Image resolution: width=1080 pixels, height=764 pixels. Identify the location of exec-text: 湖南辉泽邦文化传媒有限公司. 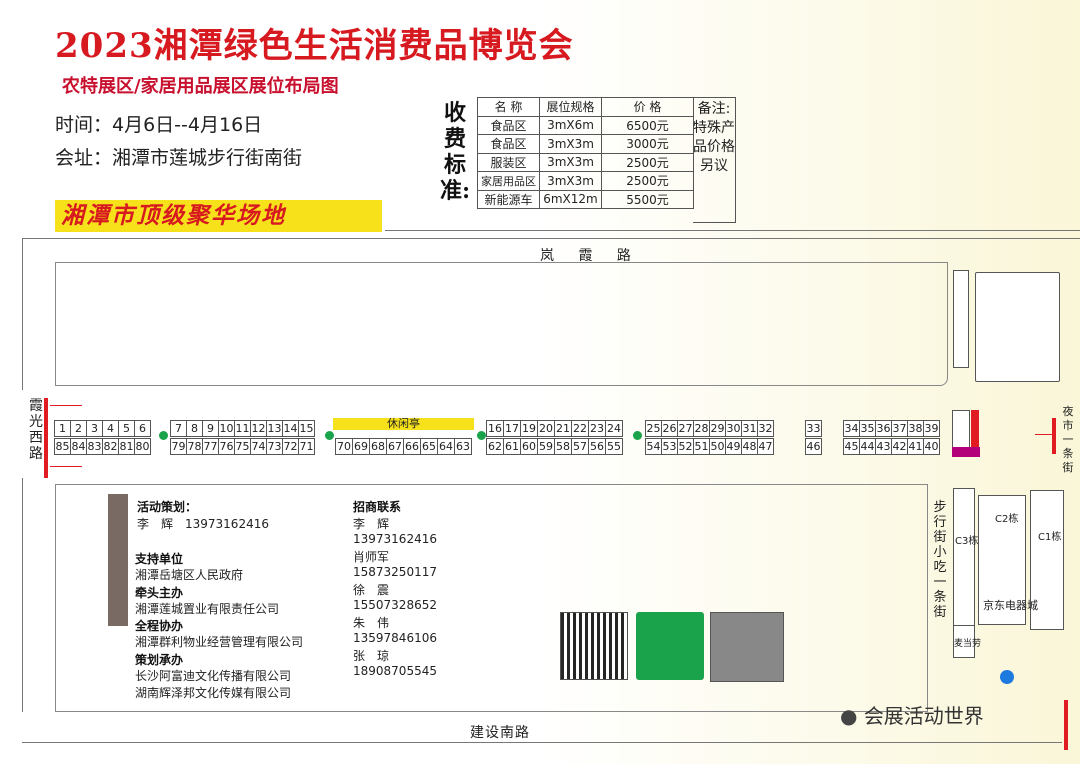
(213, 693).